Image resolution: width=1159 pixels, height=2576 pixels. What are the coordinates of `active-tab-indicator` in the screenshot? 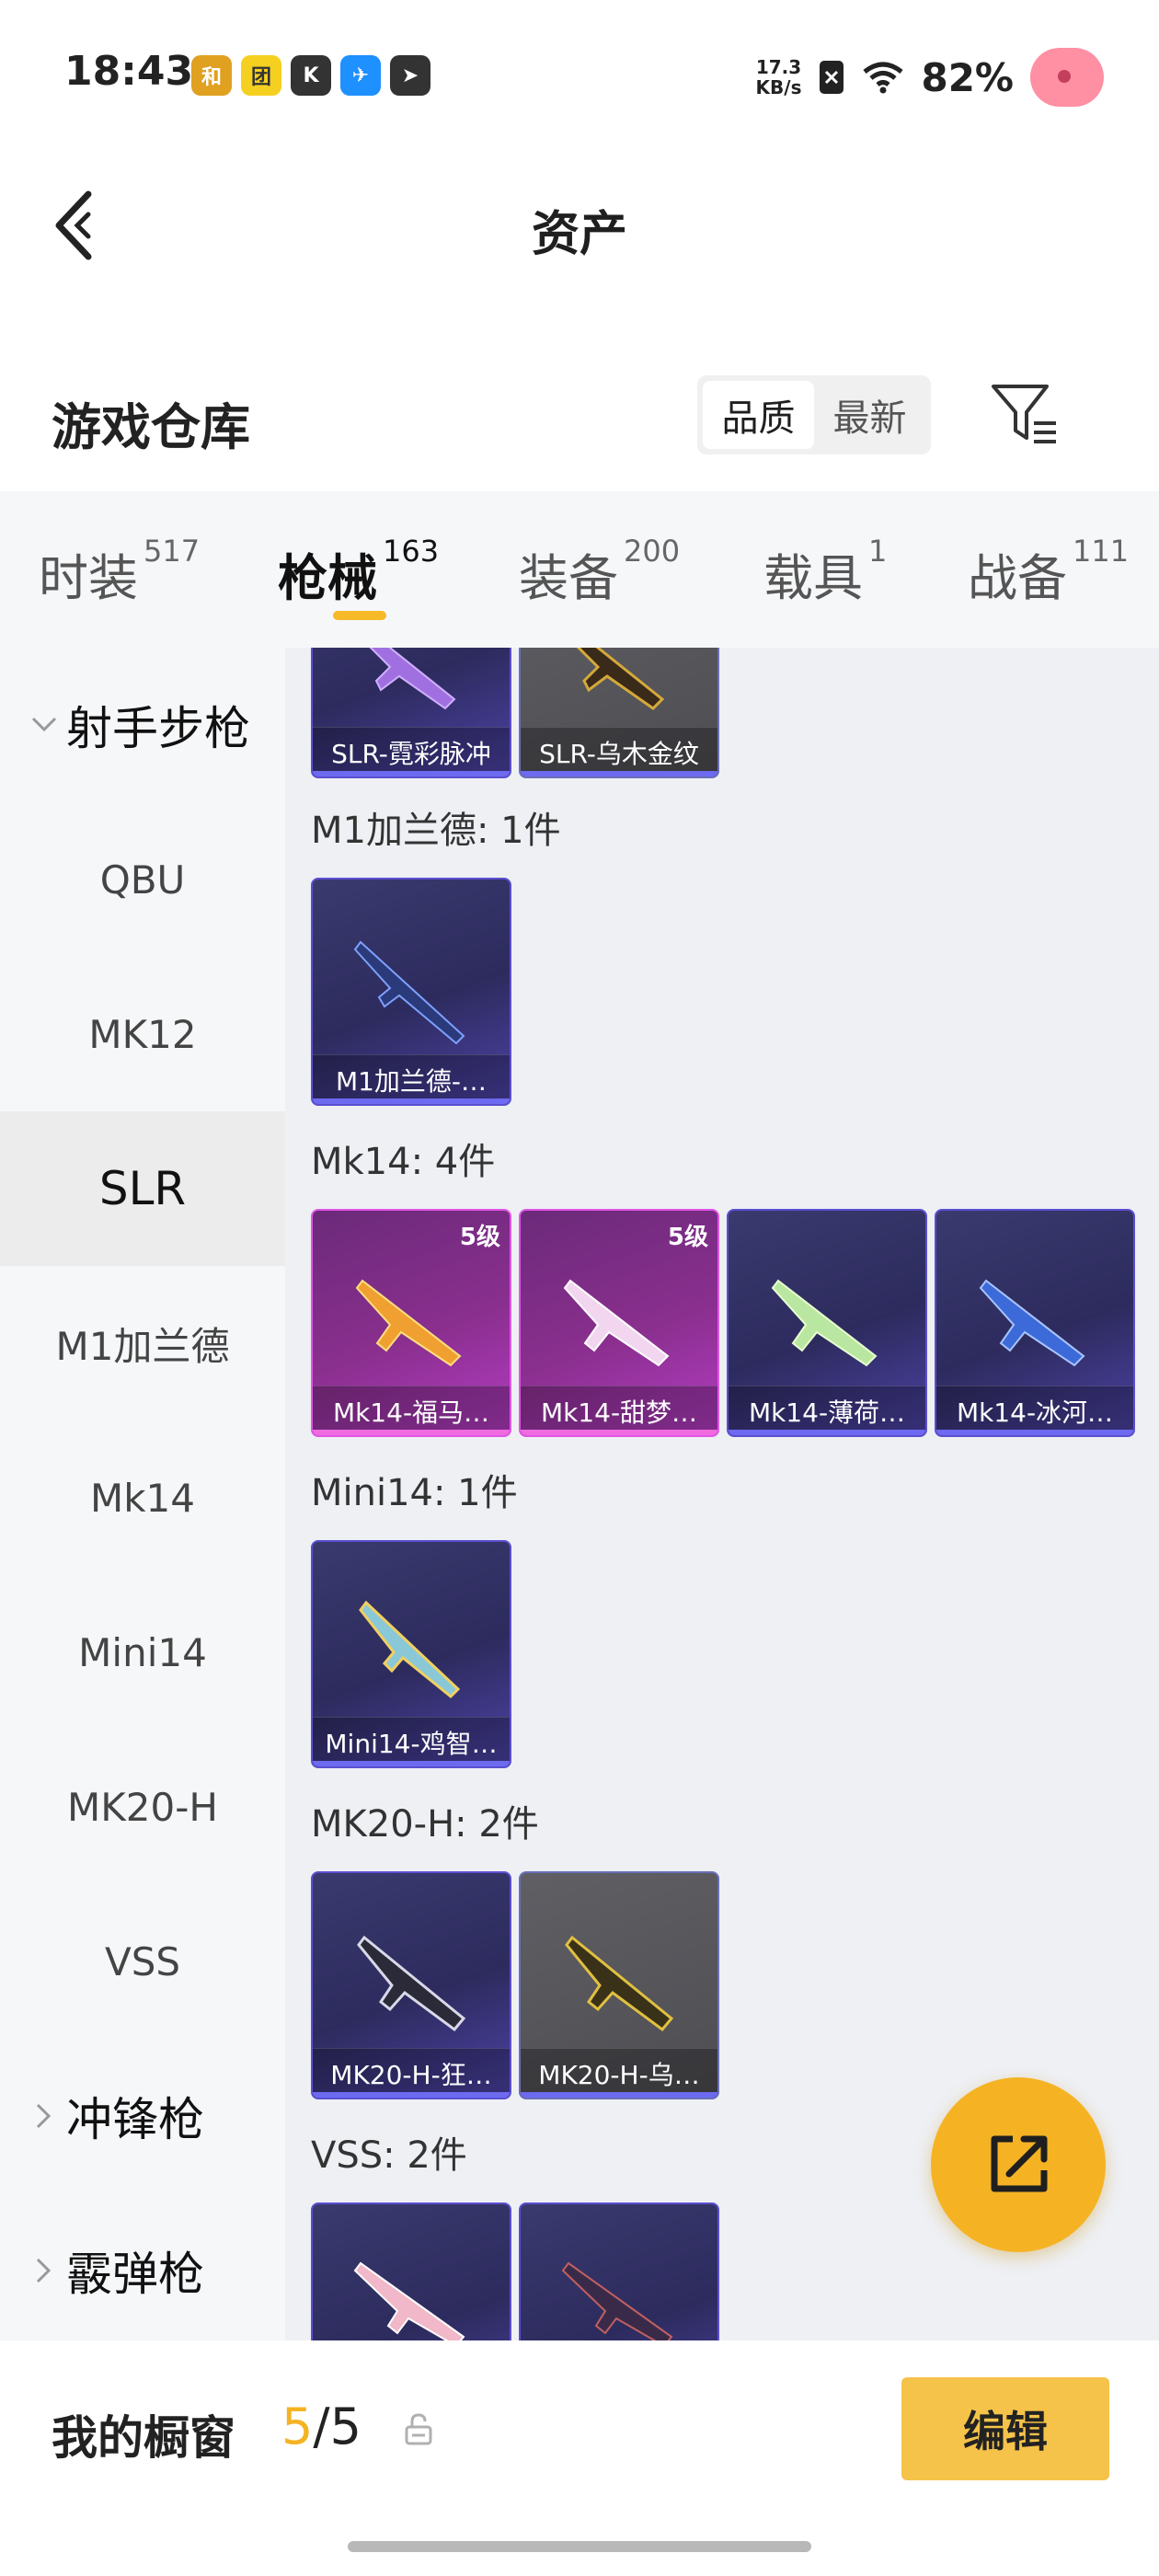 It's located at (359, 615).